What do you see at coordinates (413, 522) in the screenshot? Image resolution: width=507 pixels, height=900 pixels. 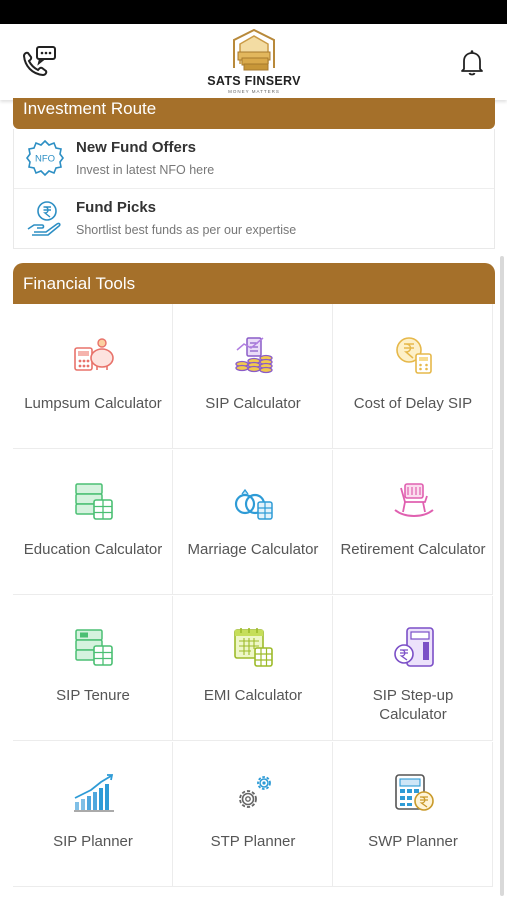 I see `tool-retirement-calculator: Retirement Calculator` at bounding box center [413, 522].